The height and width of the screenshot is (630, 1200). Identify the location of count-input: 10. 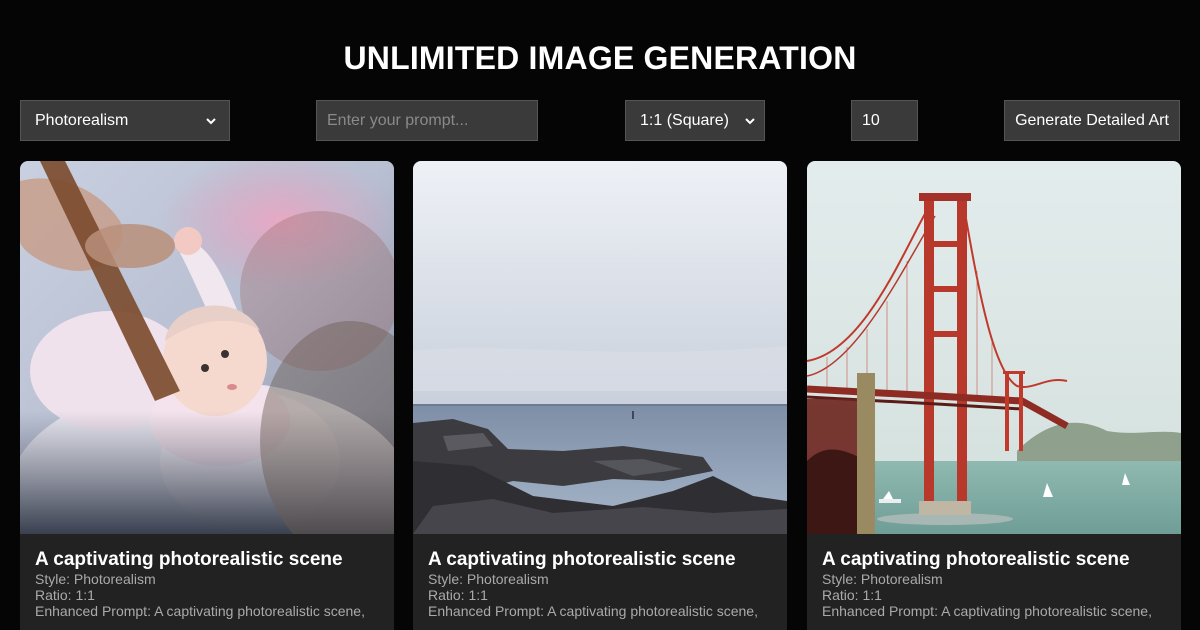
(884, 120).